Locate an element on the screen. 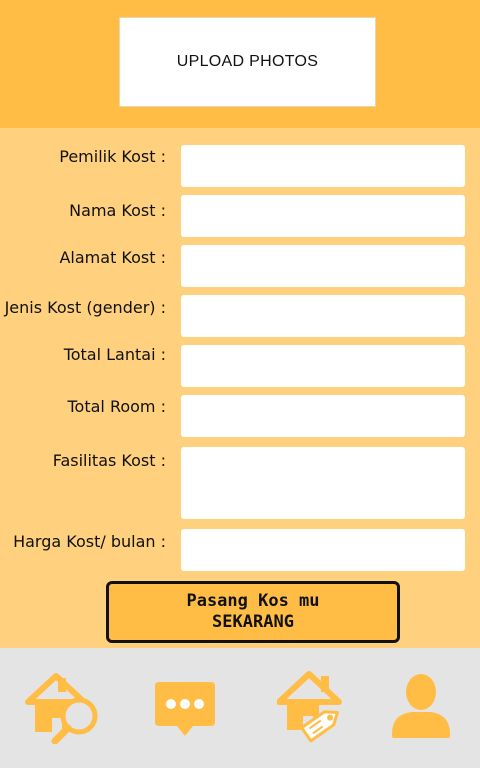 This screenshot has width=480, height=768. home-tag-icon is located at coordinates (309, 707).